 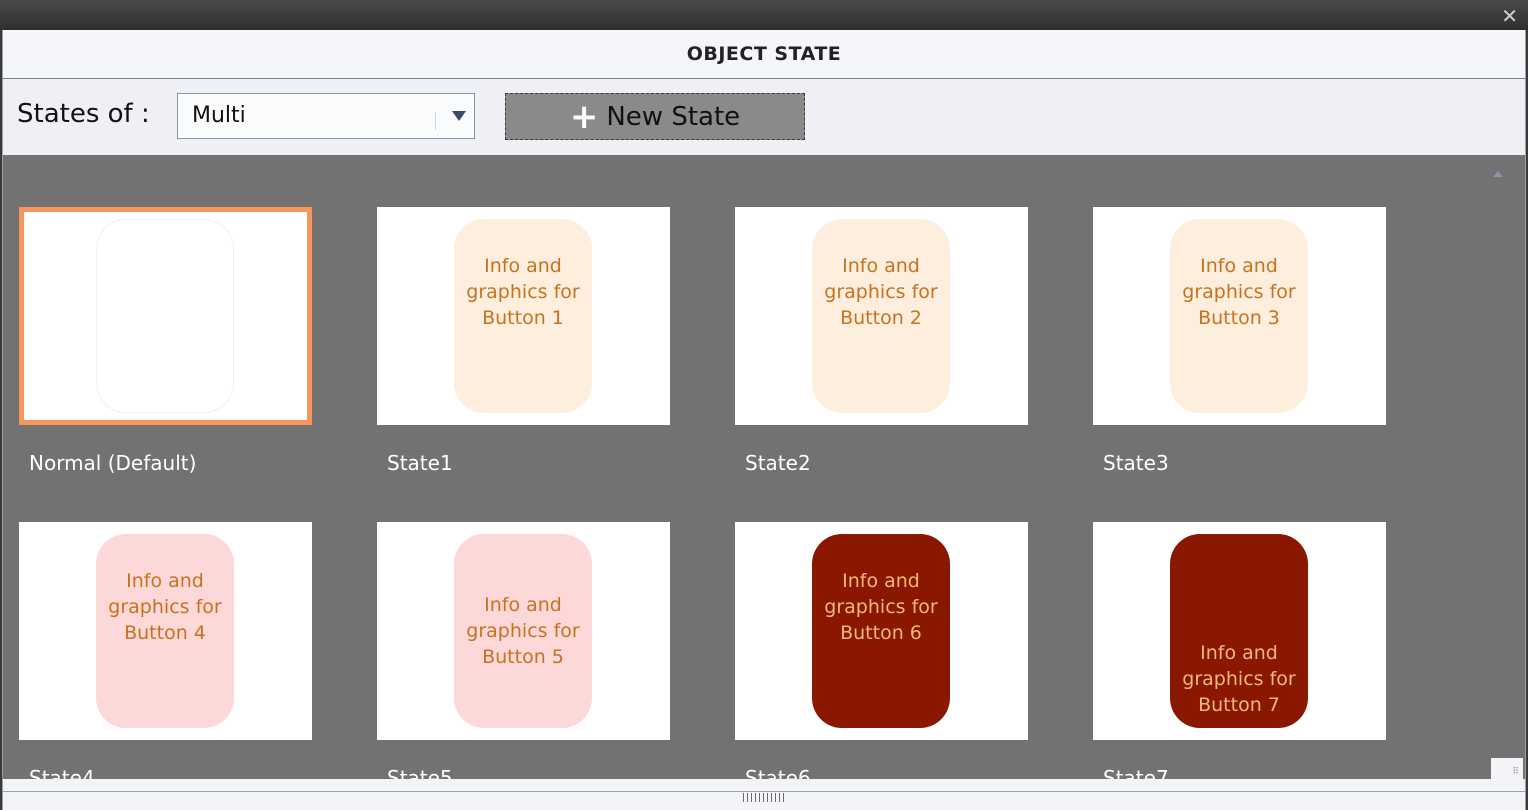 What do you see at coordinates (778, 463) in the screenshot?
I see `state-label: State2` at bounding box center [778, 463].